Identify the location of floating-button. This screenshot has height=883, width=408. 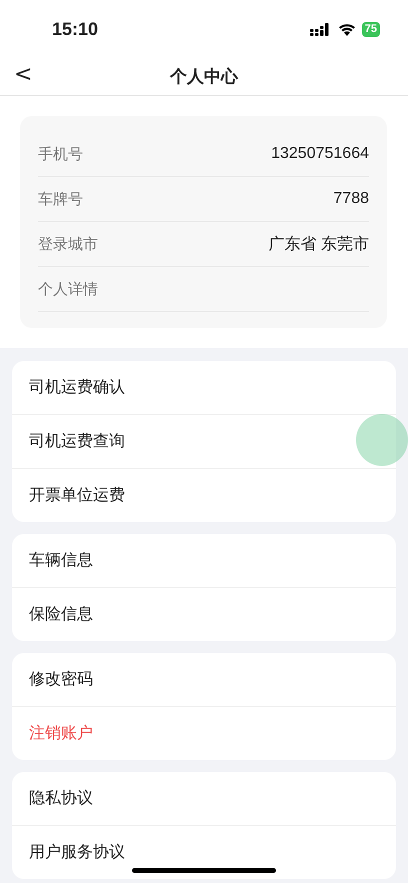
(382, 440).